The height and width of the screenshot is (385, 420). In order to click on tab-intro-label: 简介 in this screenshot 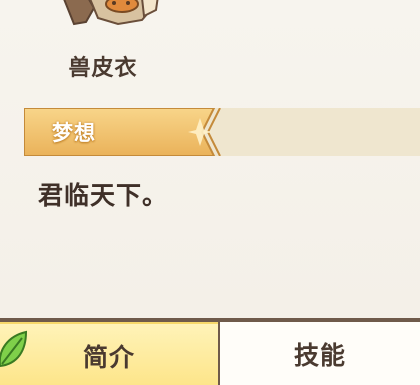, I will do `click(108, 357)`.